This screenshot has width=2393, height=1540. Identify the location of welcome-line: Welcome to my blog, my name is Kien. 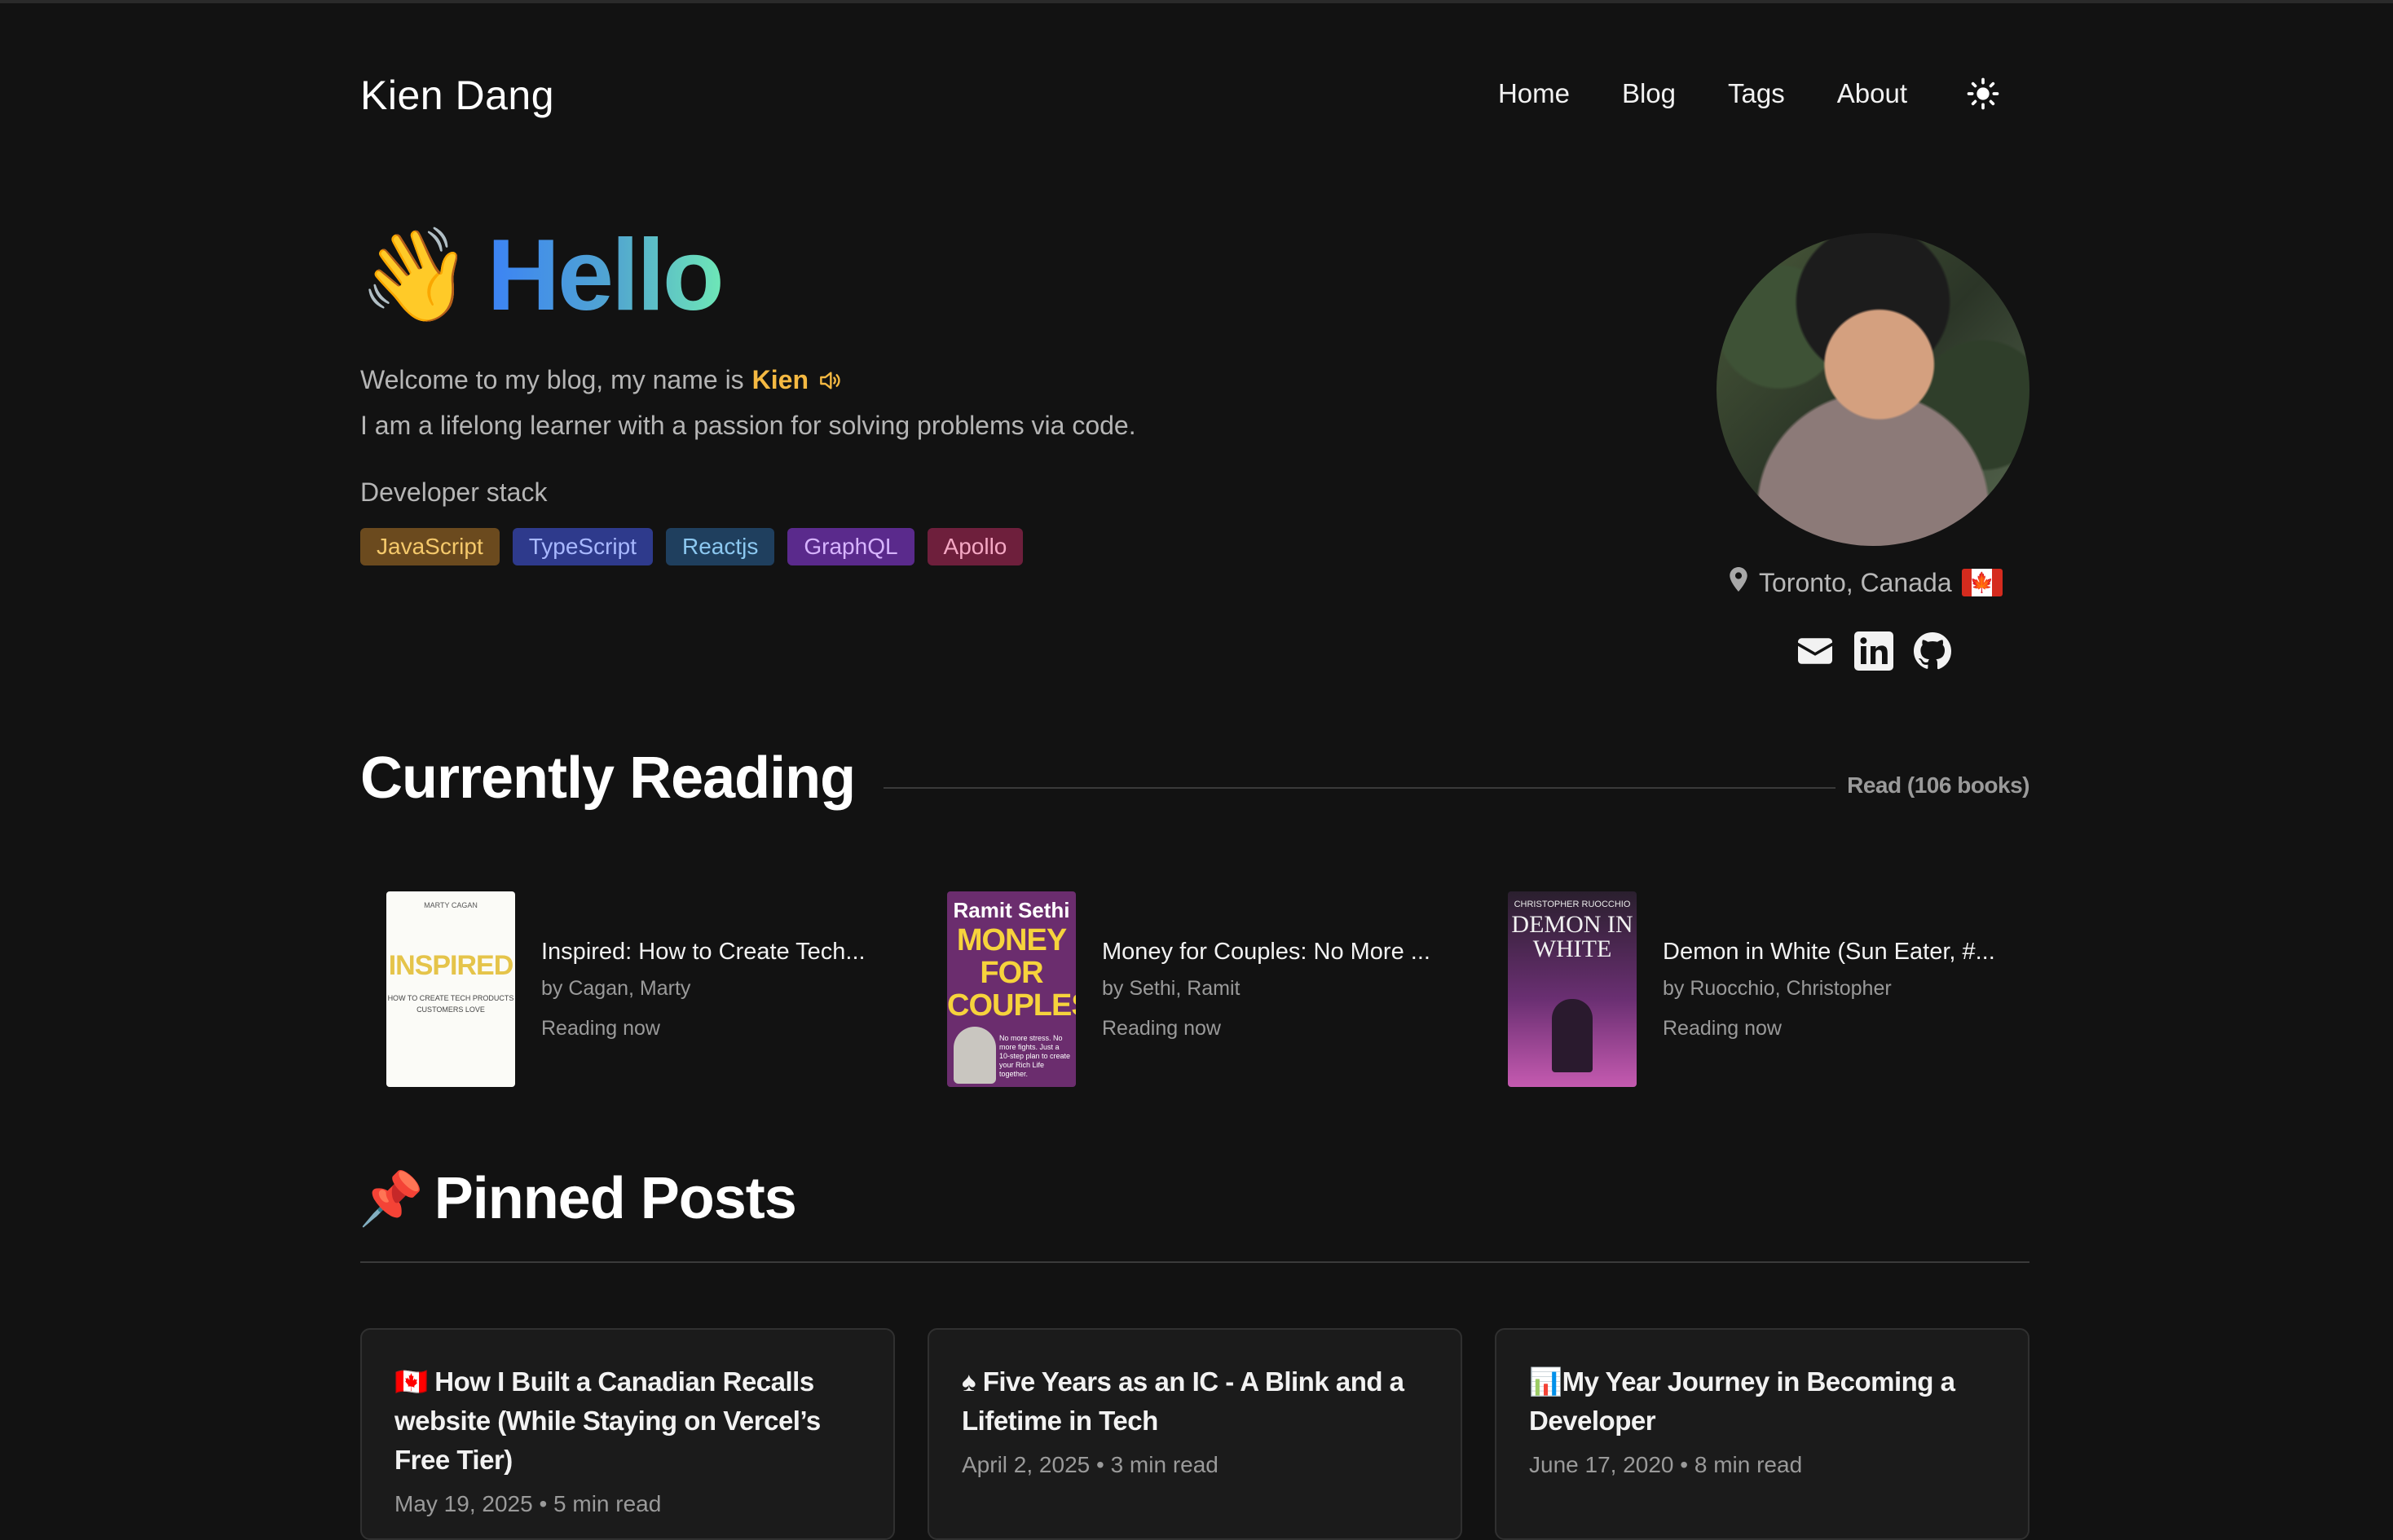
(601, 380).